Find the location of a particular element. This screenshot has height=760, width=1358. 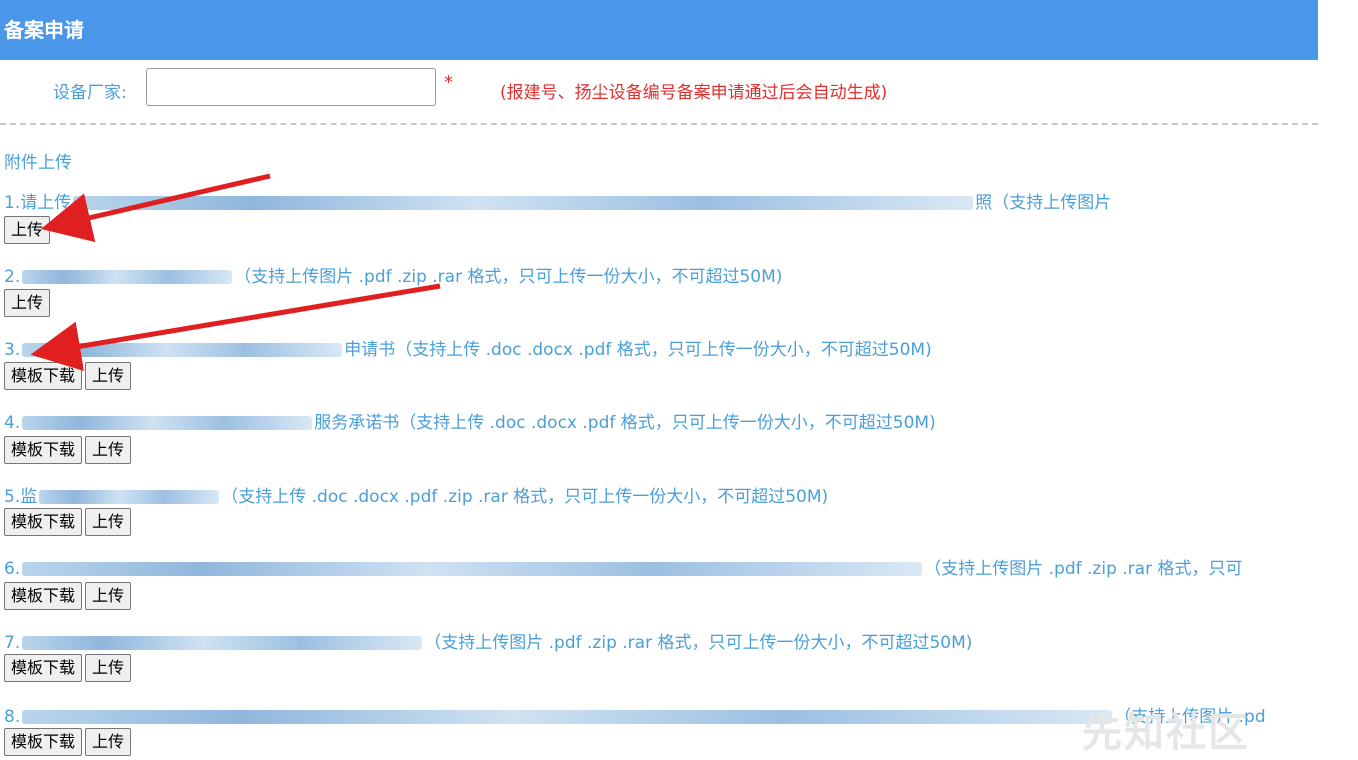

attachment-item-1-text: 1.请上传 照（支持上传图片 is located at coordinates (660, 200).